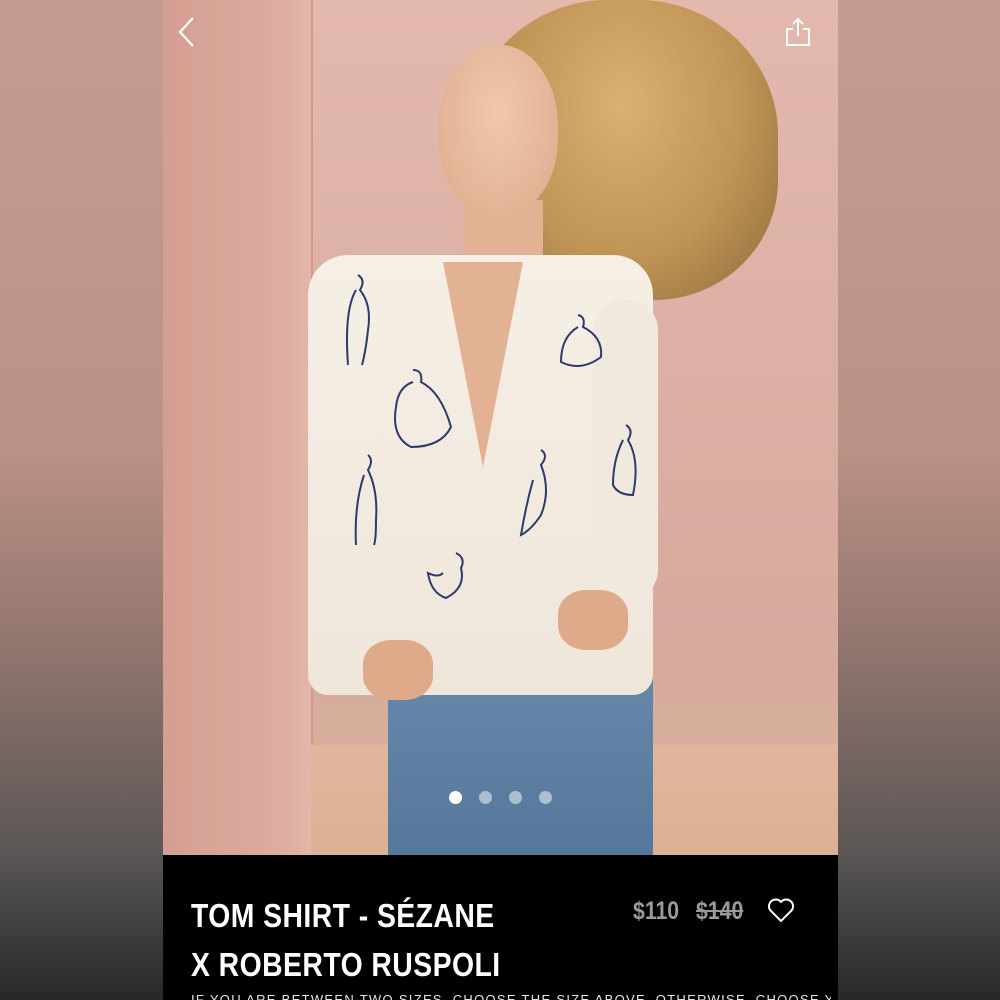 This screenshot has width=1000, height=1000. I want to click on model-hand-left, so click(398, 670).